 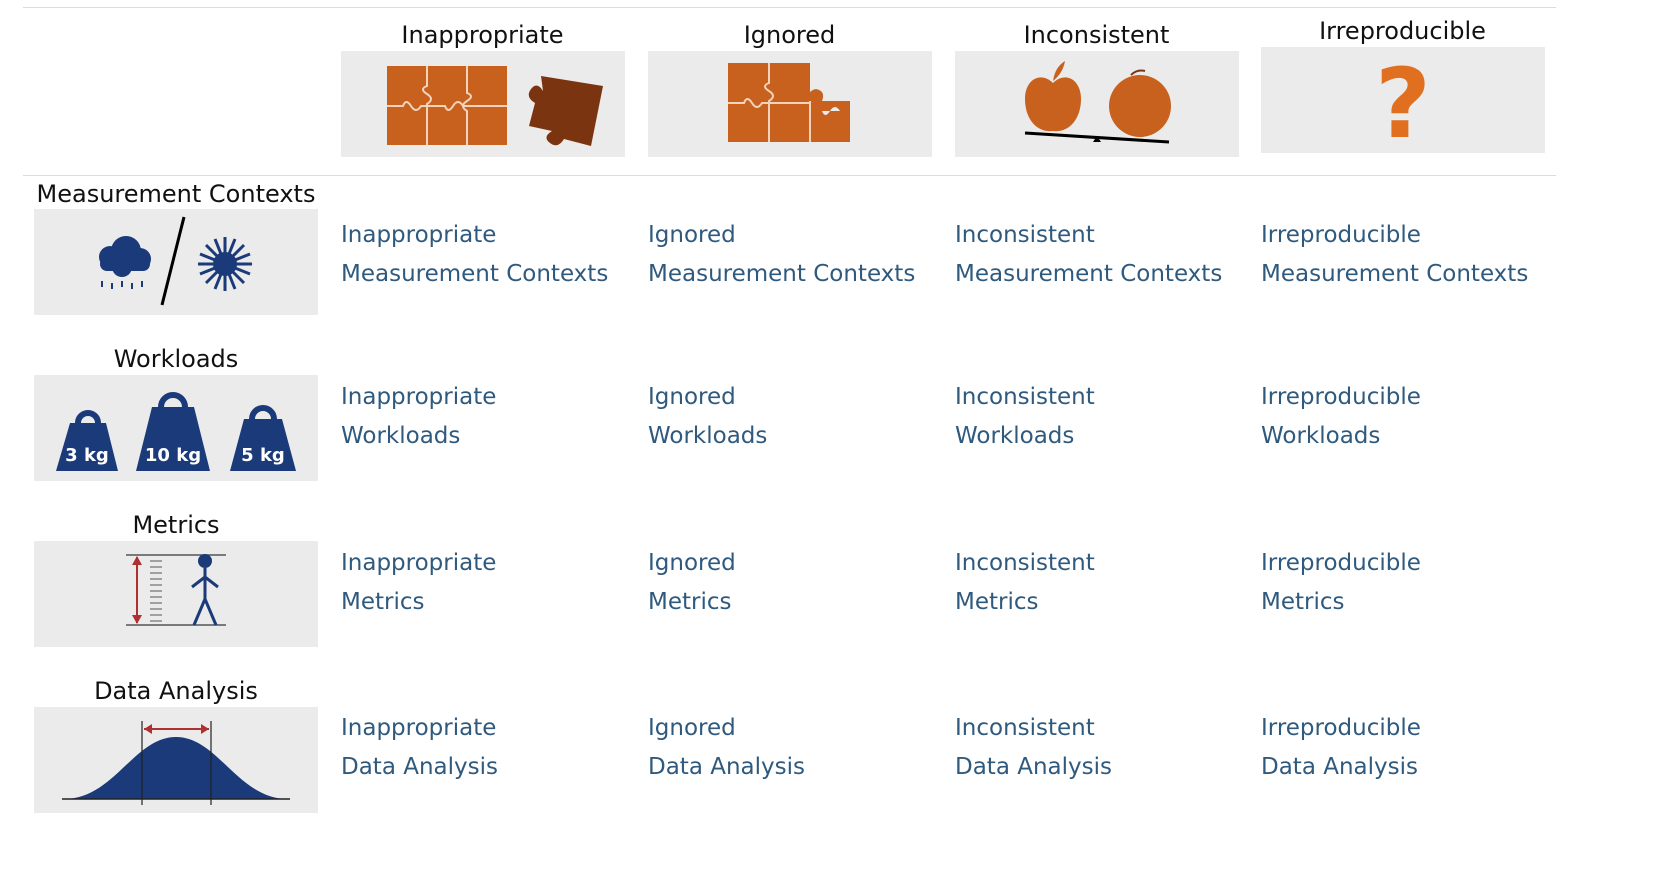 What do you see at coordinates (1097, 104) in the screenshot?
I see `apple-orange-scale-icon` at bounding box center [1097, 104].